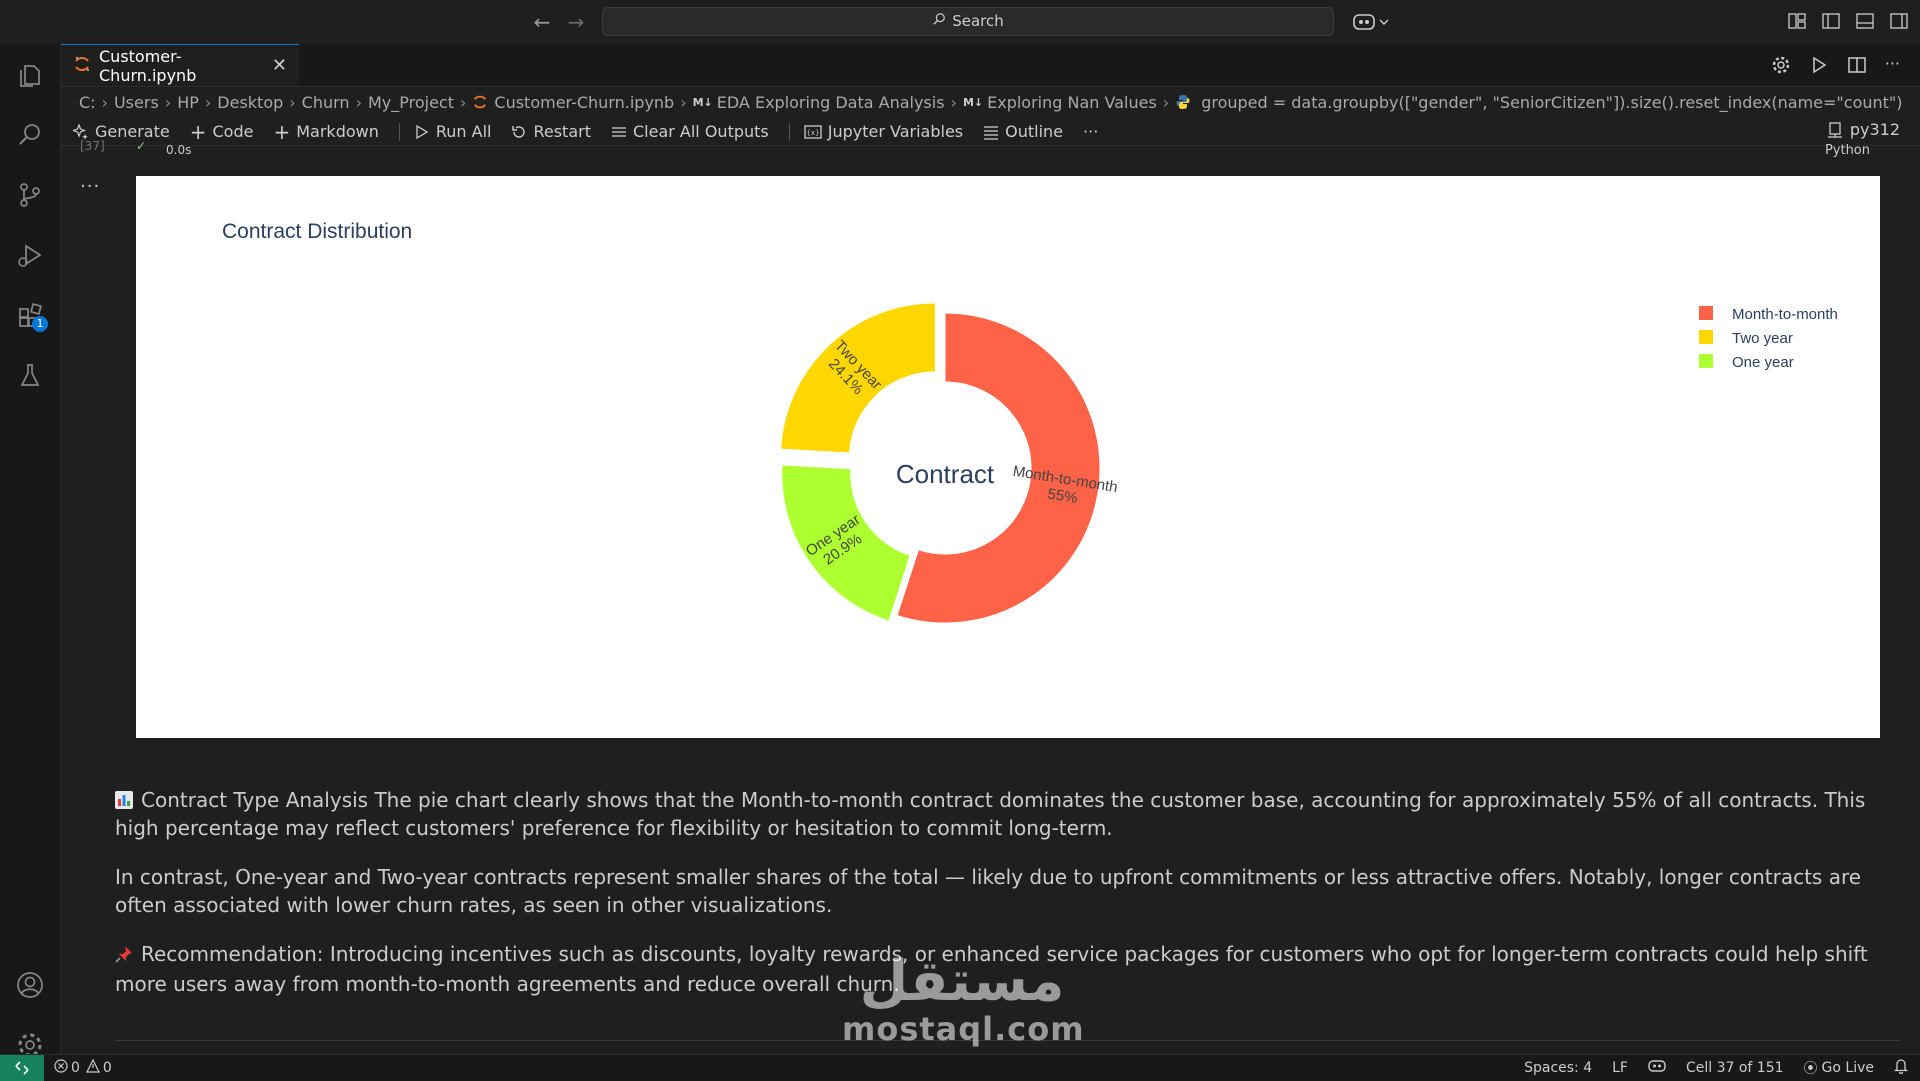 This screenshot has width=1920, height=1081. What do you see at coordinates (22, 1068) in the screenshot?
I see `remote-indicator-icon` at bounding box center [22, 1068].